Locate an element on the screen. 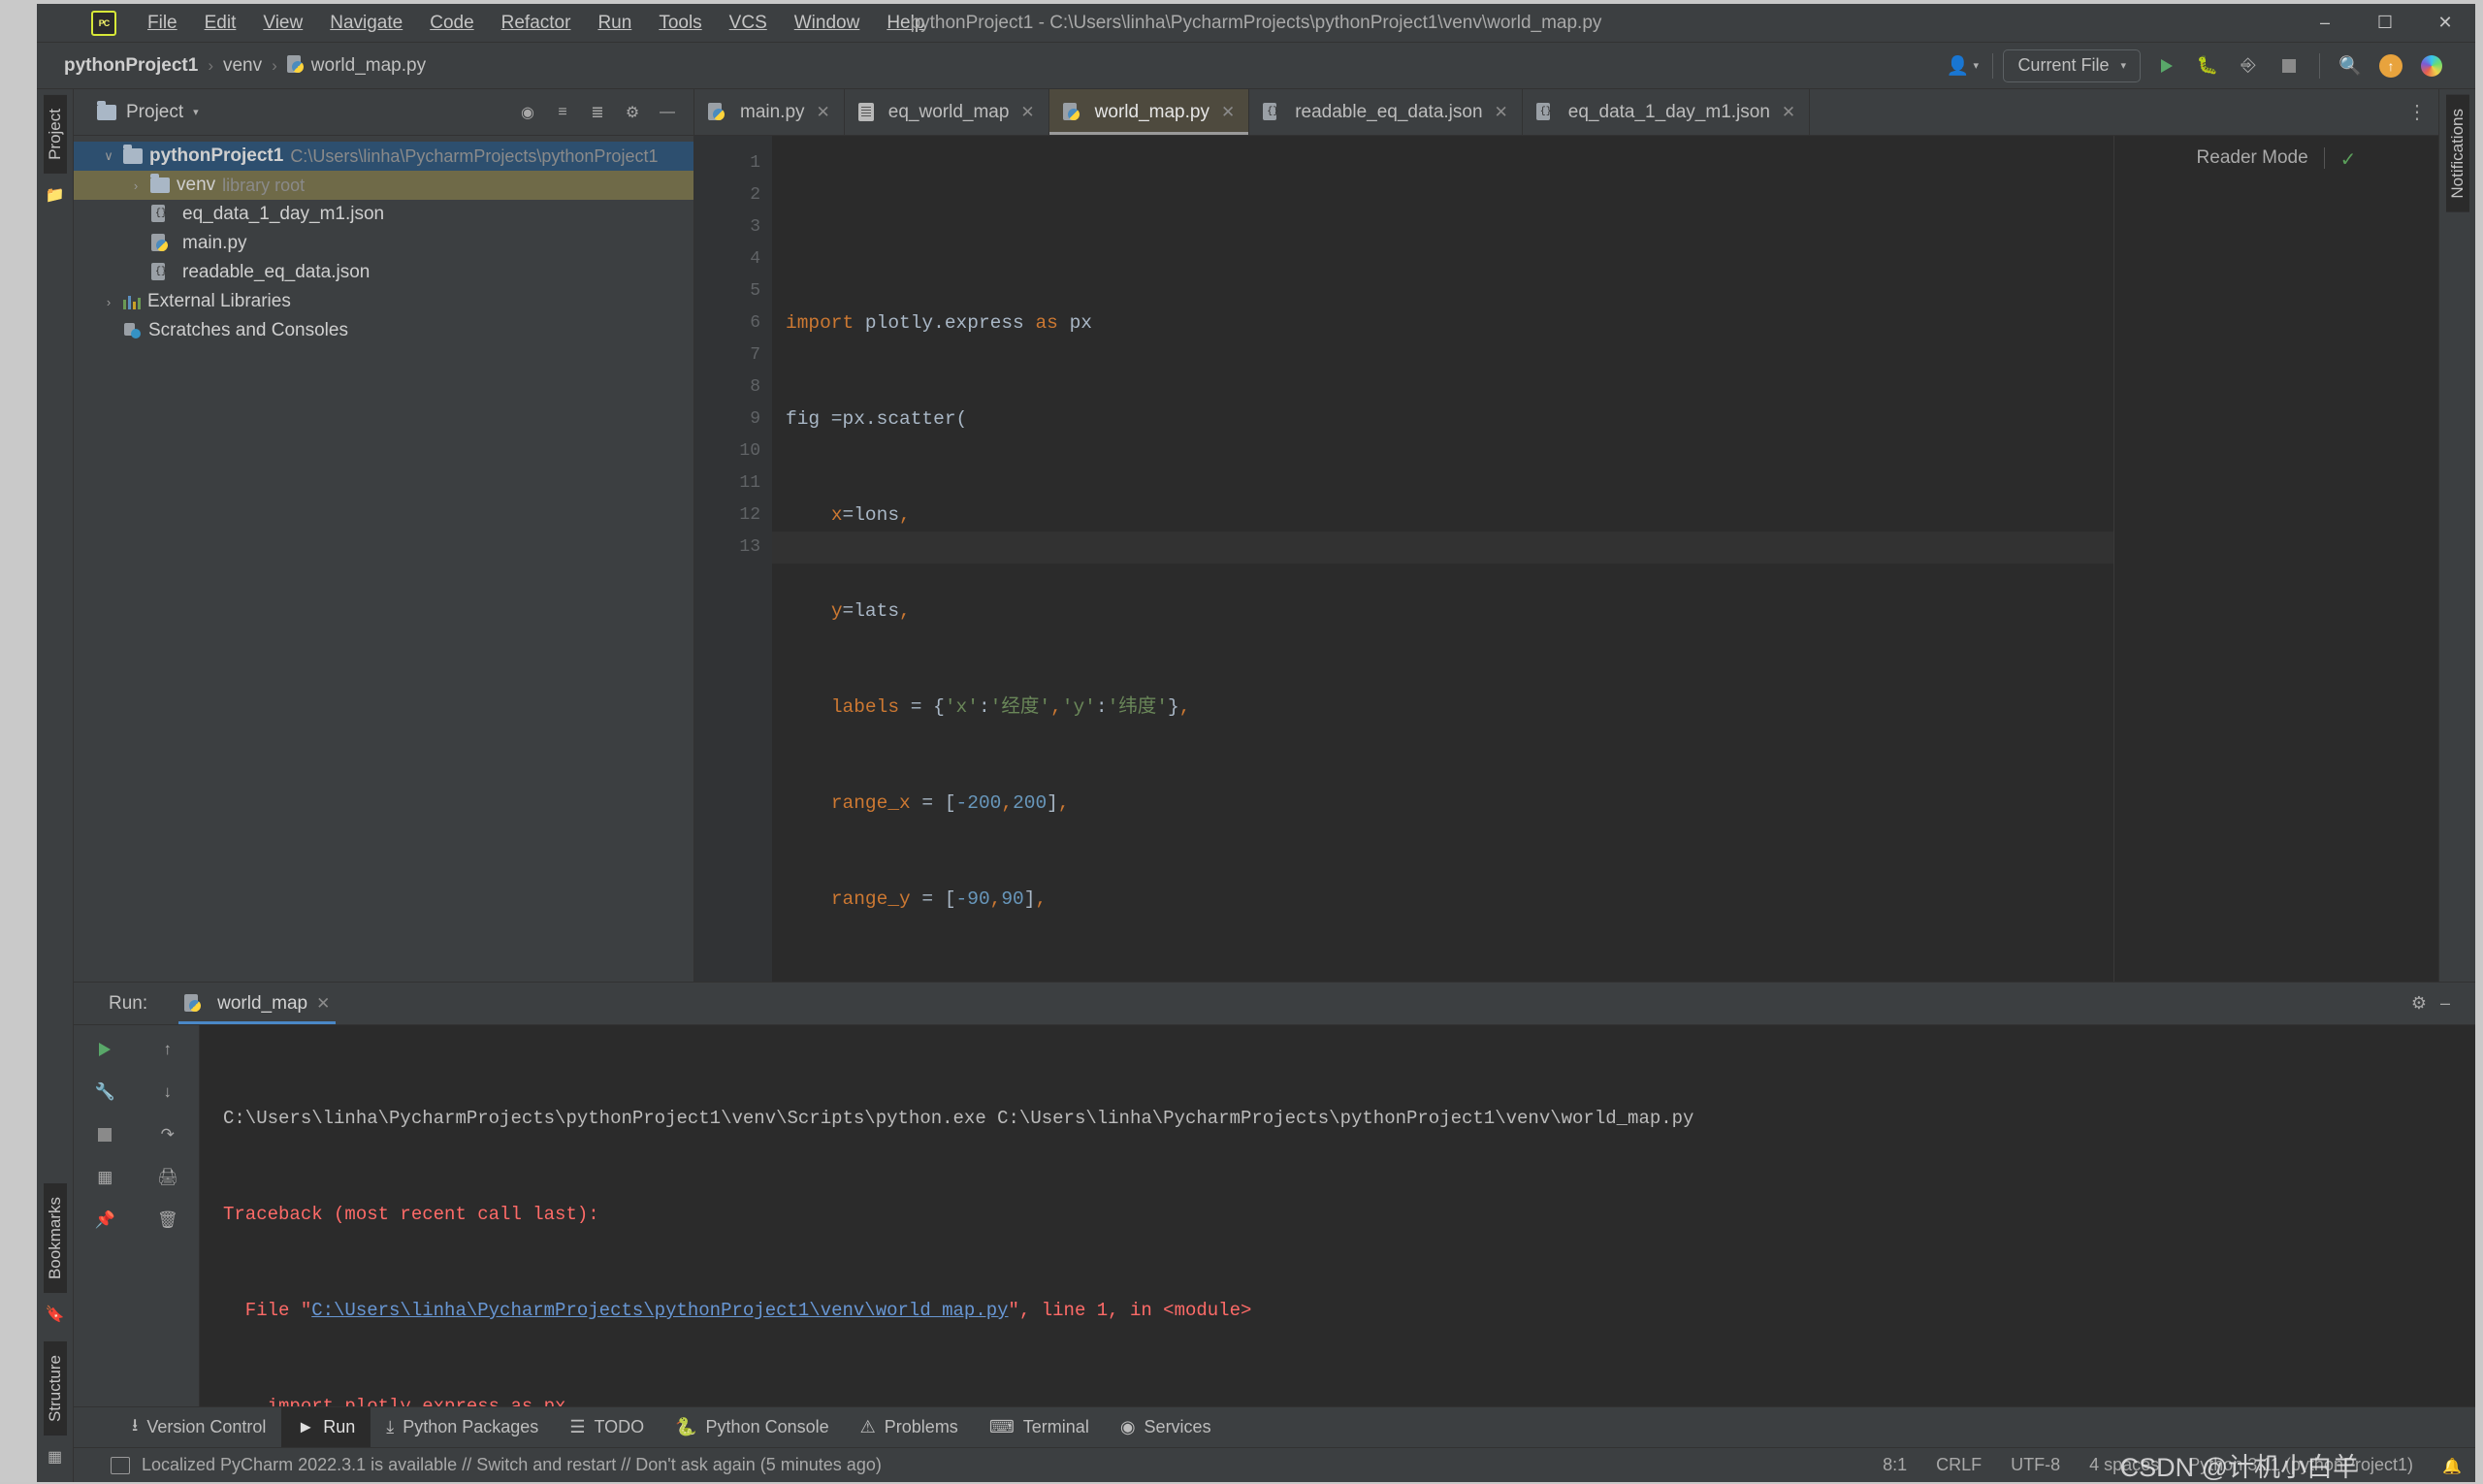  status-indent: 4 spaces is located at coordinates (2124, 1465).